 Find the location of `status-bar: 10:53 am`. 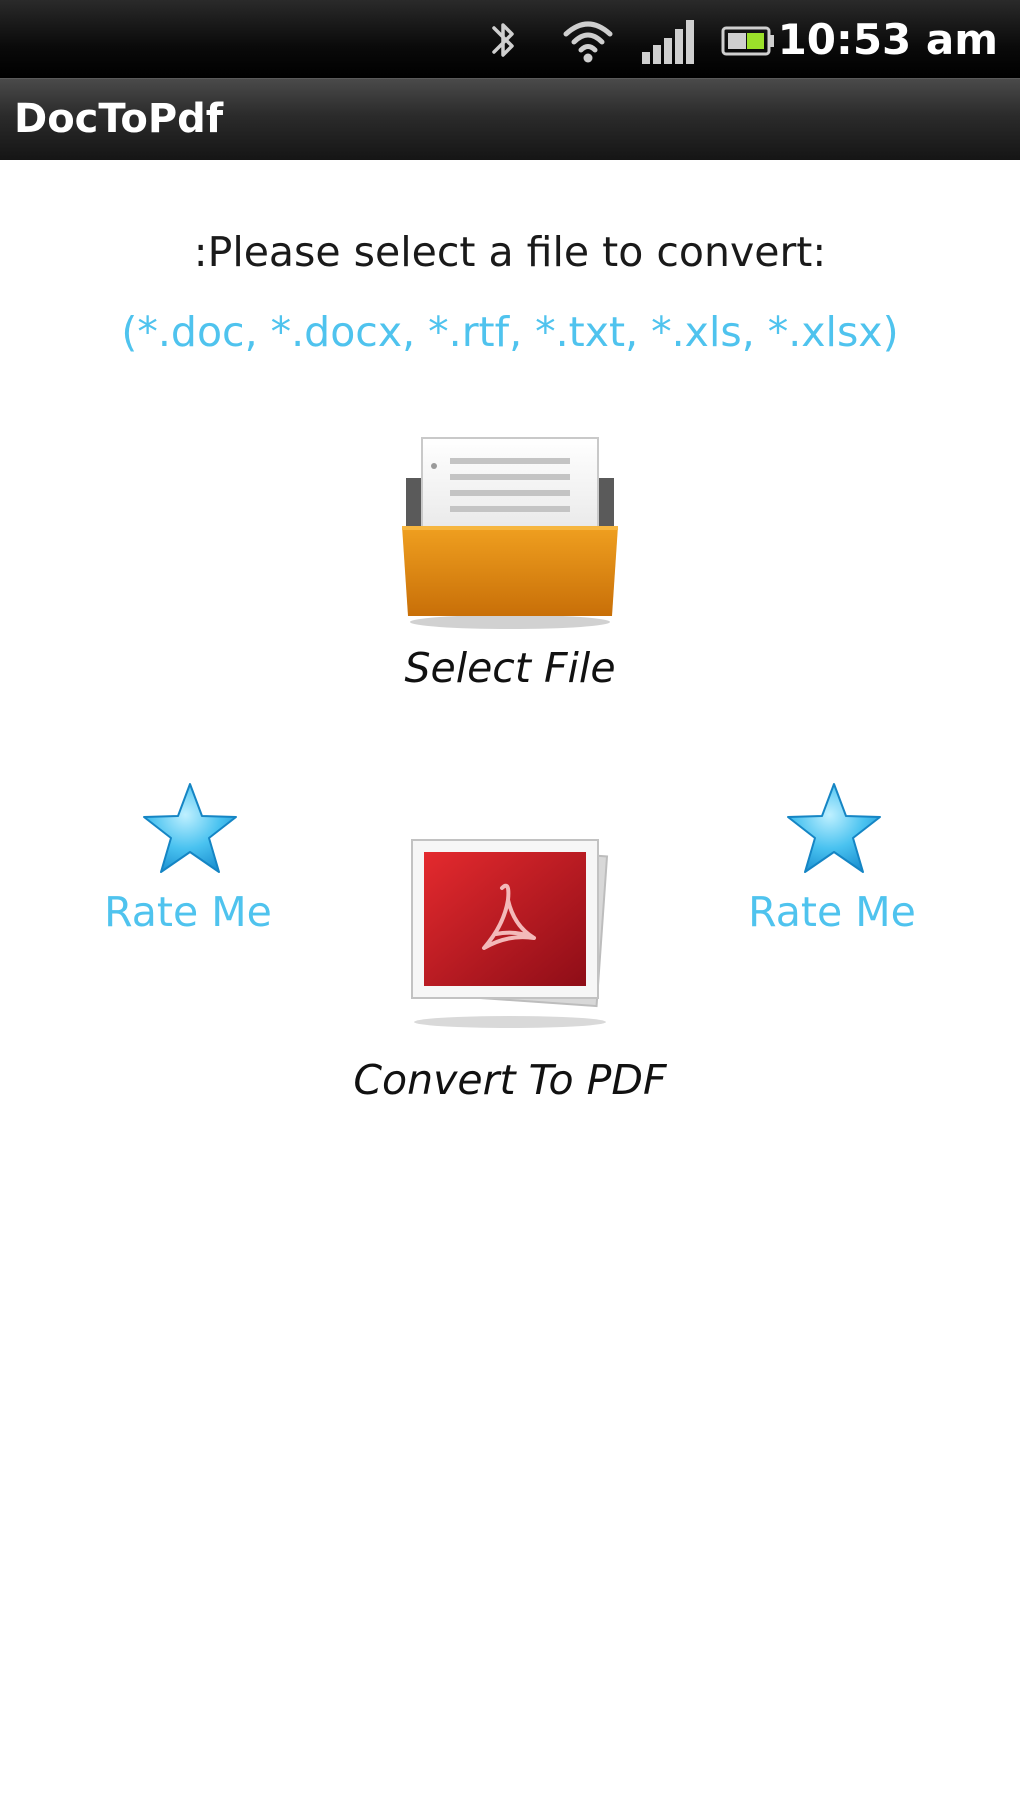

status-bar: 10:53 am is located at coordinates (510, 39).